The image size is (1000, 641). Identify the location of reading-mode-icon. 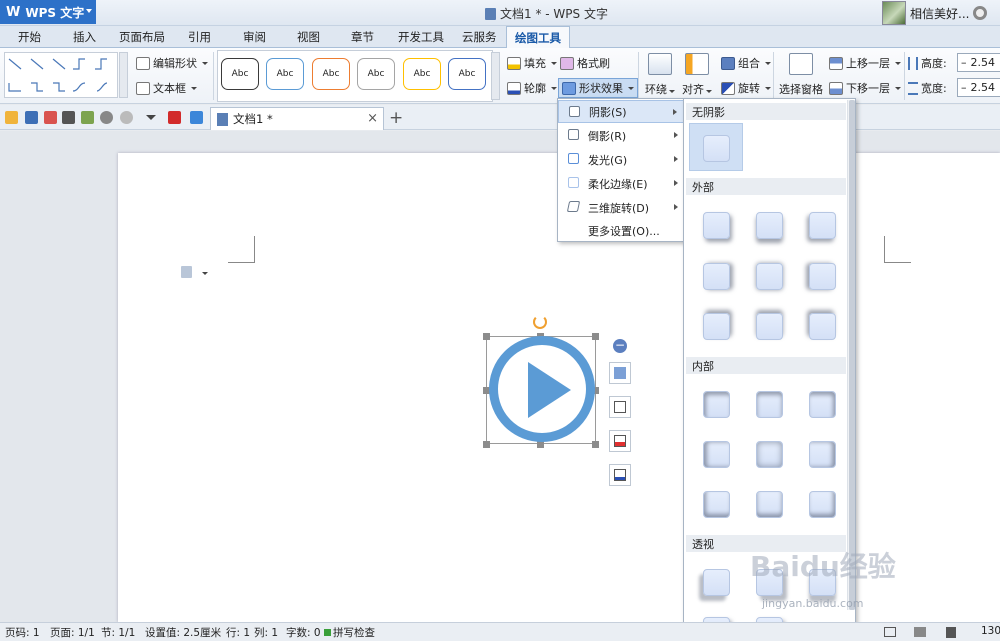
(951, 632).